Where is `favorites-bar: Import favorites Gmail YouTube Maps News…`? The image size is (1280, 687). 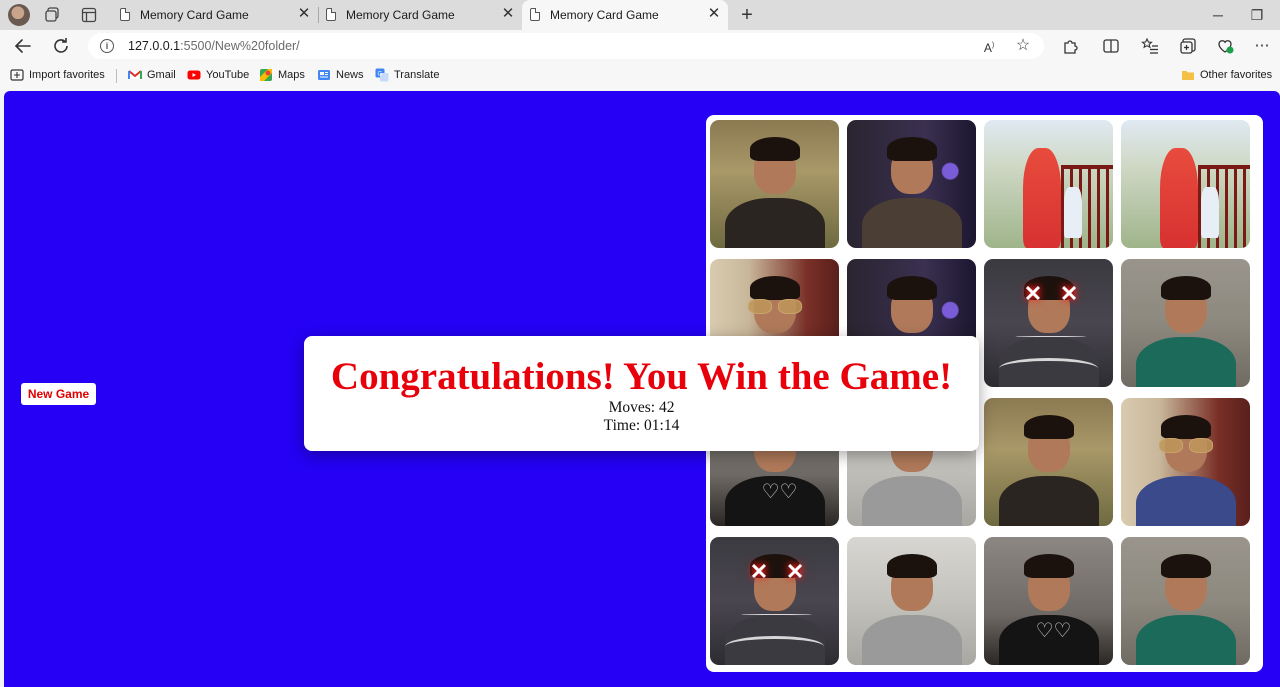
favorites-bar: Import favorites Gmail YouTube Maps News… is located at coordinates (640, 76).